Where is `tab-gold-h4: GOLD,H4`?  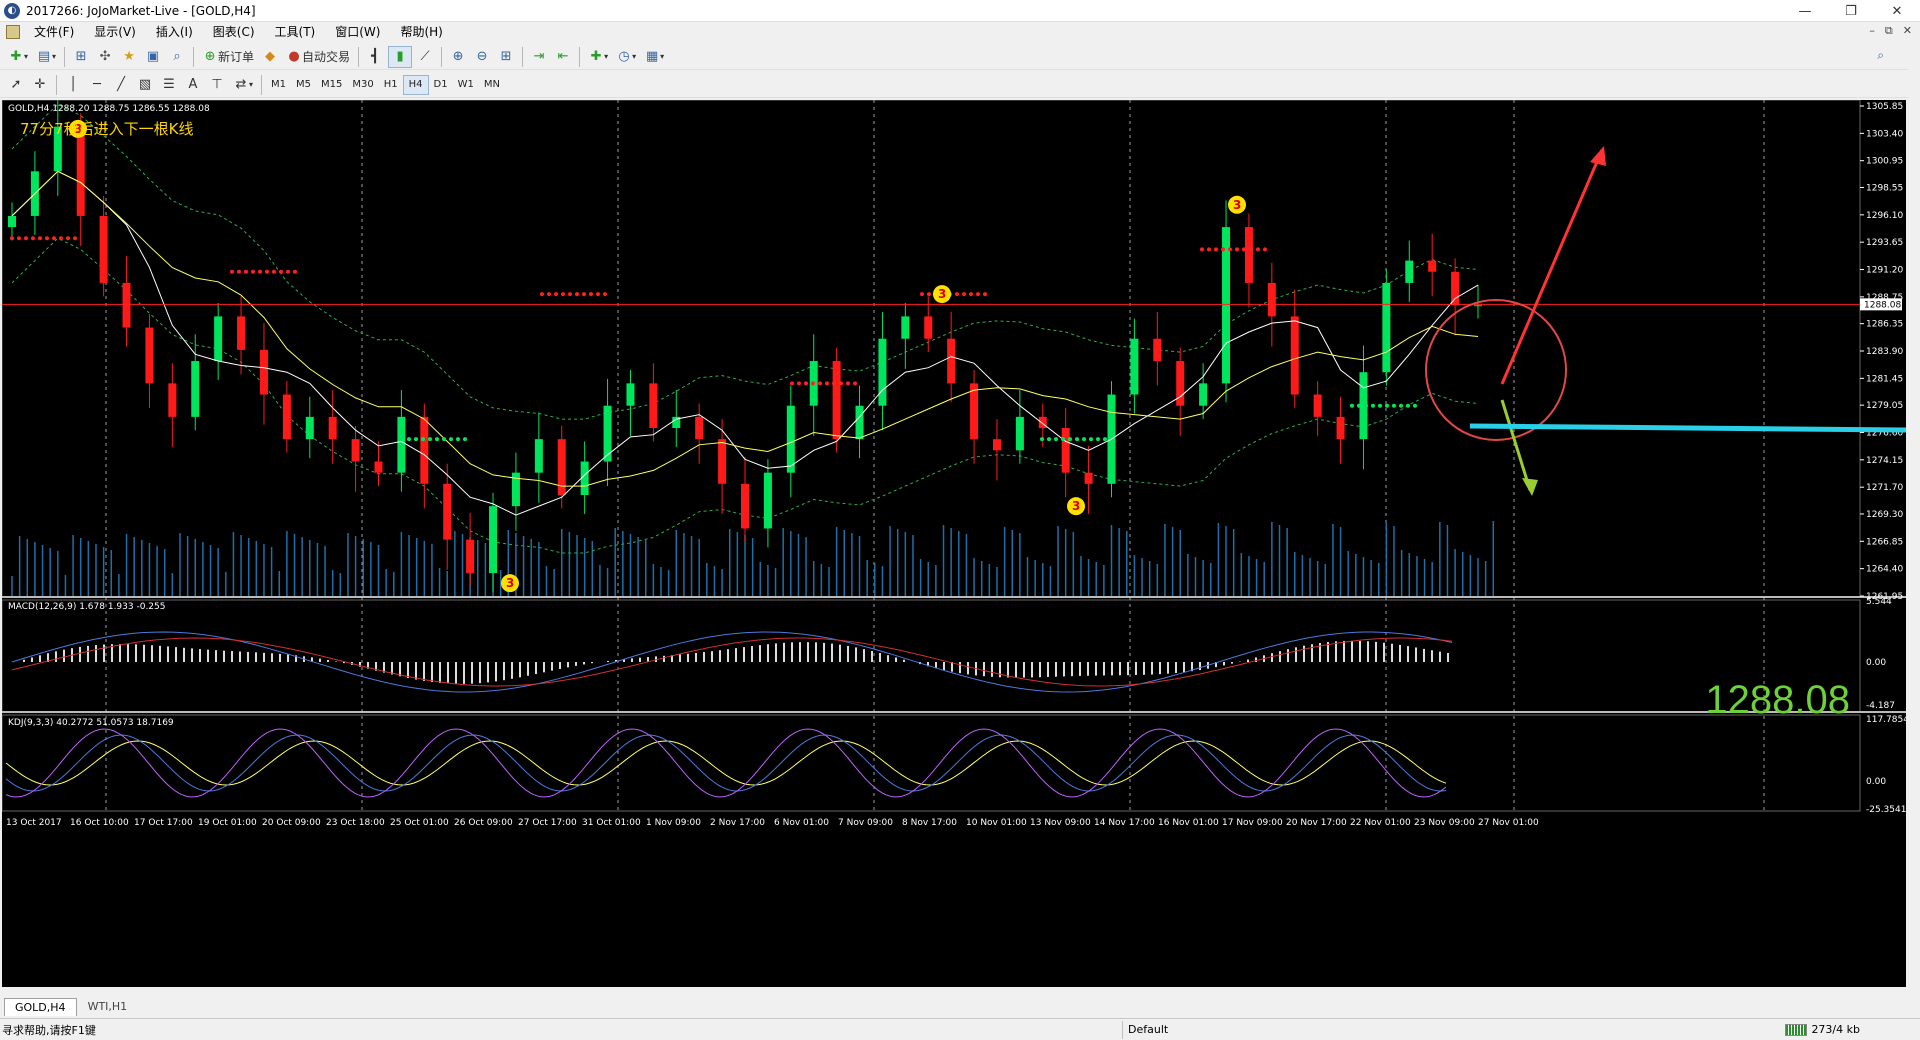 tab-gold-h4: GOLD,H4 is located at coordinates (40, 1007).